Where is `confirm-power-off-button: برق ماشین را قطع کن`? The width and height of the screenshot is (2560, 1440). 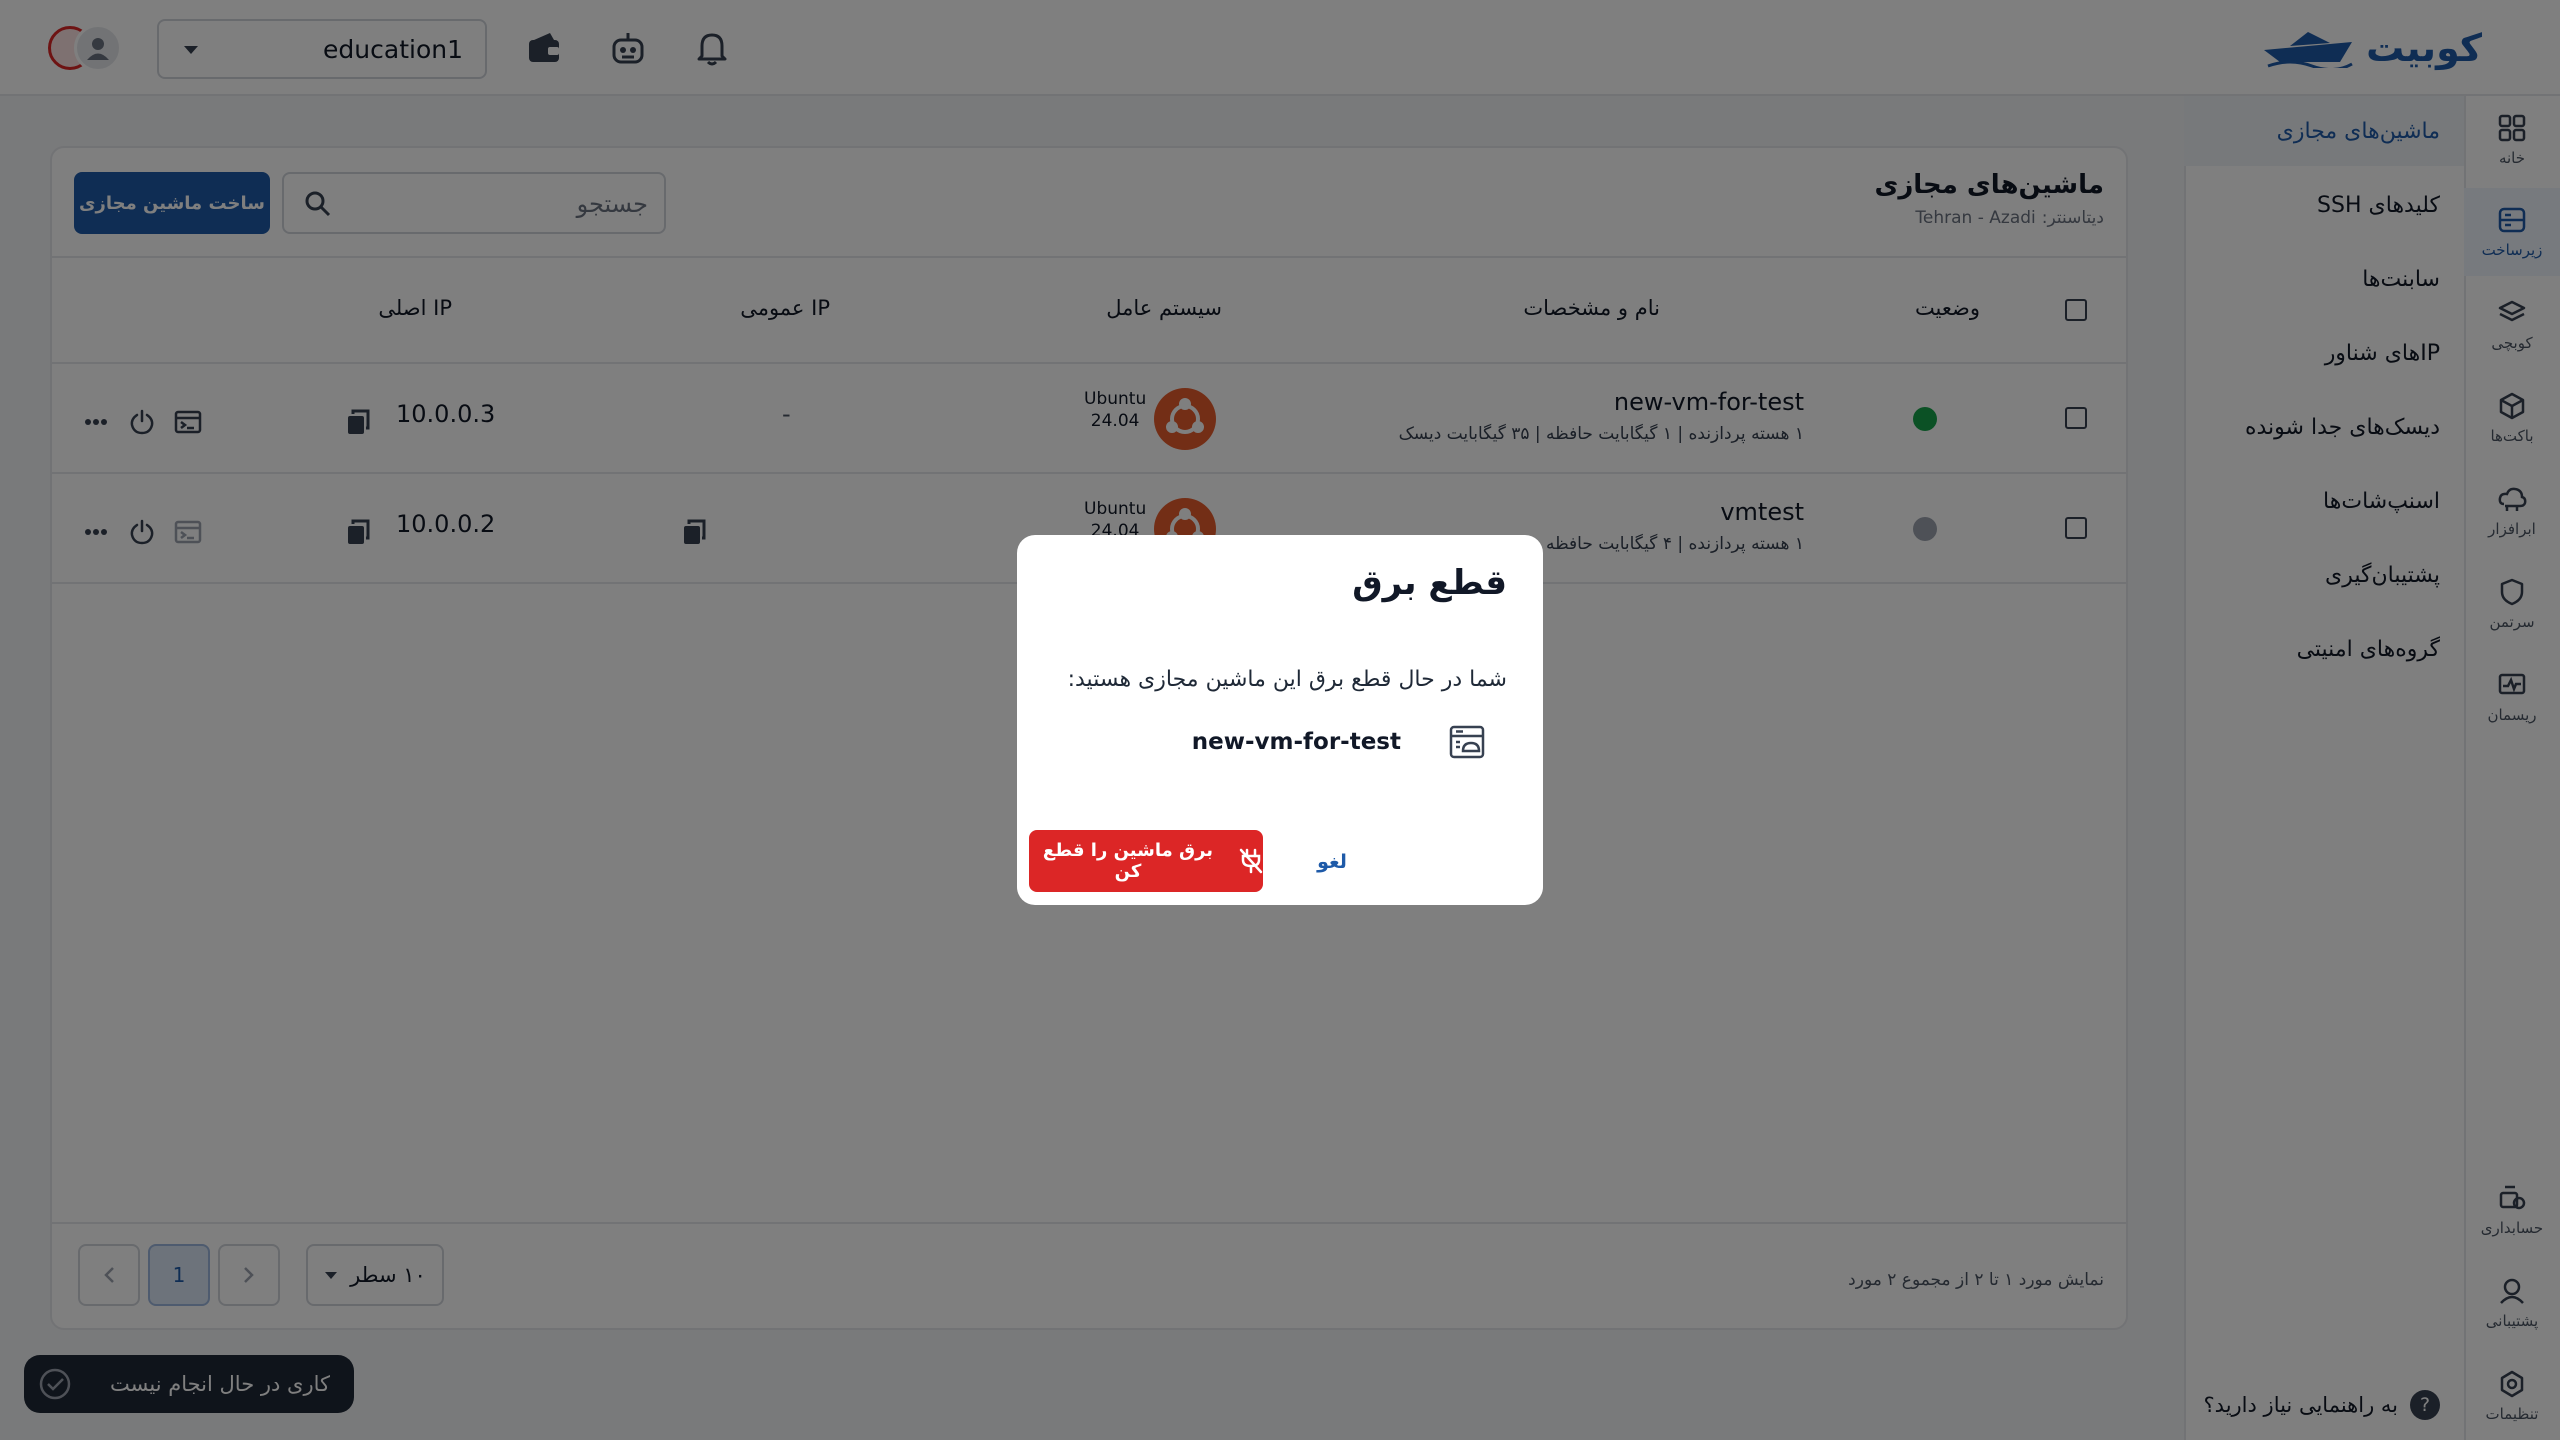 confirm-power-off-button: برق ماشین را قطع کن is located at coordinates (1146, 861).